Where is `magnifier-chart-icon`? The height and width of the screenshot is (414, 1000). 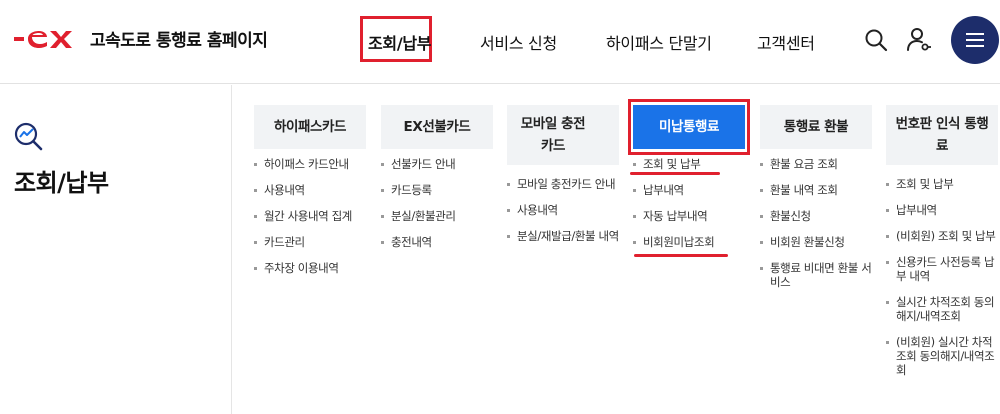 magnifier-chart-icon is located at coordinates (28, 136).